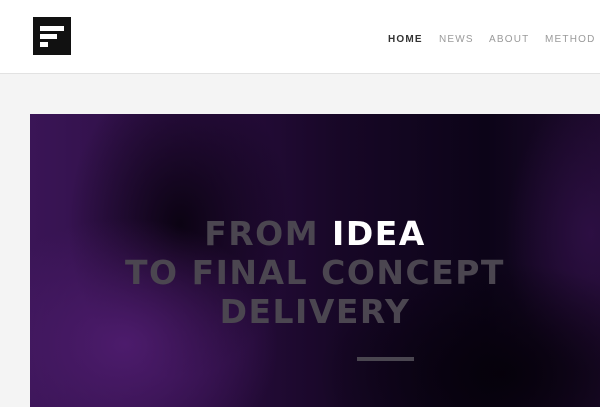 This screenshot has width=600, height=407. What do you see at coordinates (379, 233) in the screenshot?
I see `hero-line1-highlight: IDEA` at bounding box center [379, 233].